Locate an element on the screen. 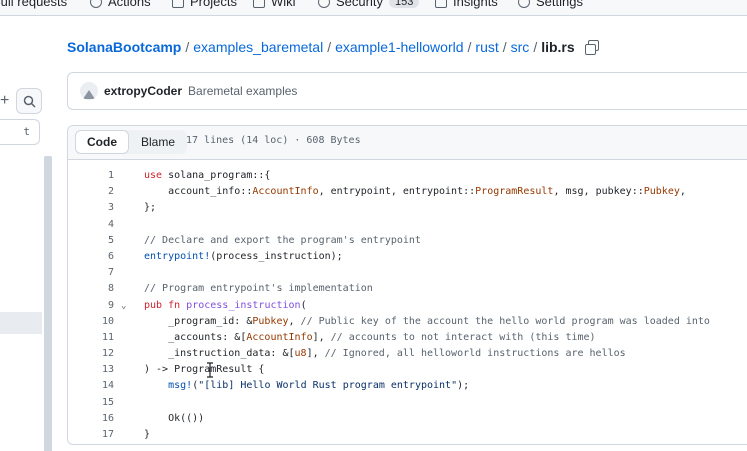 This screenshot has height=451, width=747. plus-icon: + is located at coordinates (7, 101).